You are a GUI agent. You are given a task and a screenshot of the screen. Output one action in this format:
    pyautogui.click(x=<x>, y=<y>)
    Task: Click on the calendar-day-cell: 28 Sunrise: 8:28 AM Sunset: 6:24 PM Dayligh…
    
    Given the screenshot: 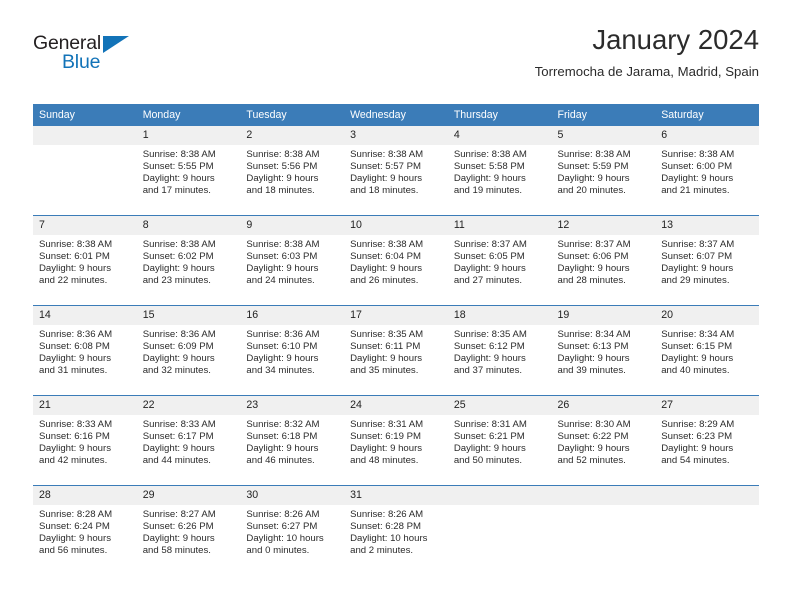 What is the action you would take?
    pyautogui.click(x=85, y=530)
    